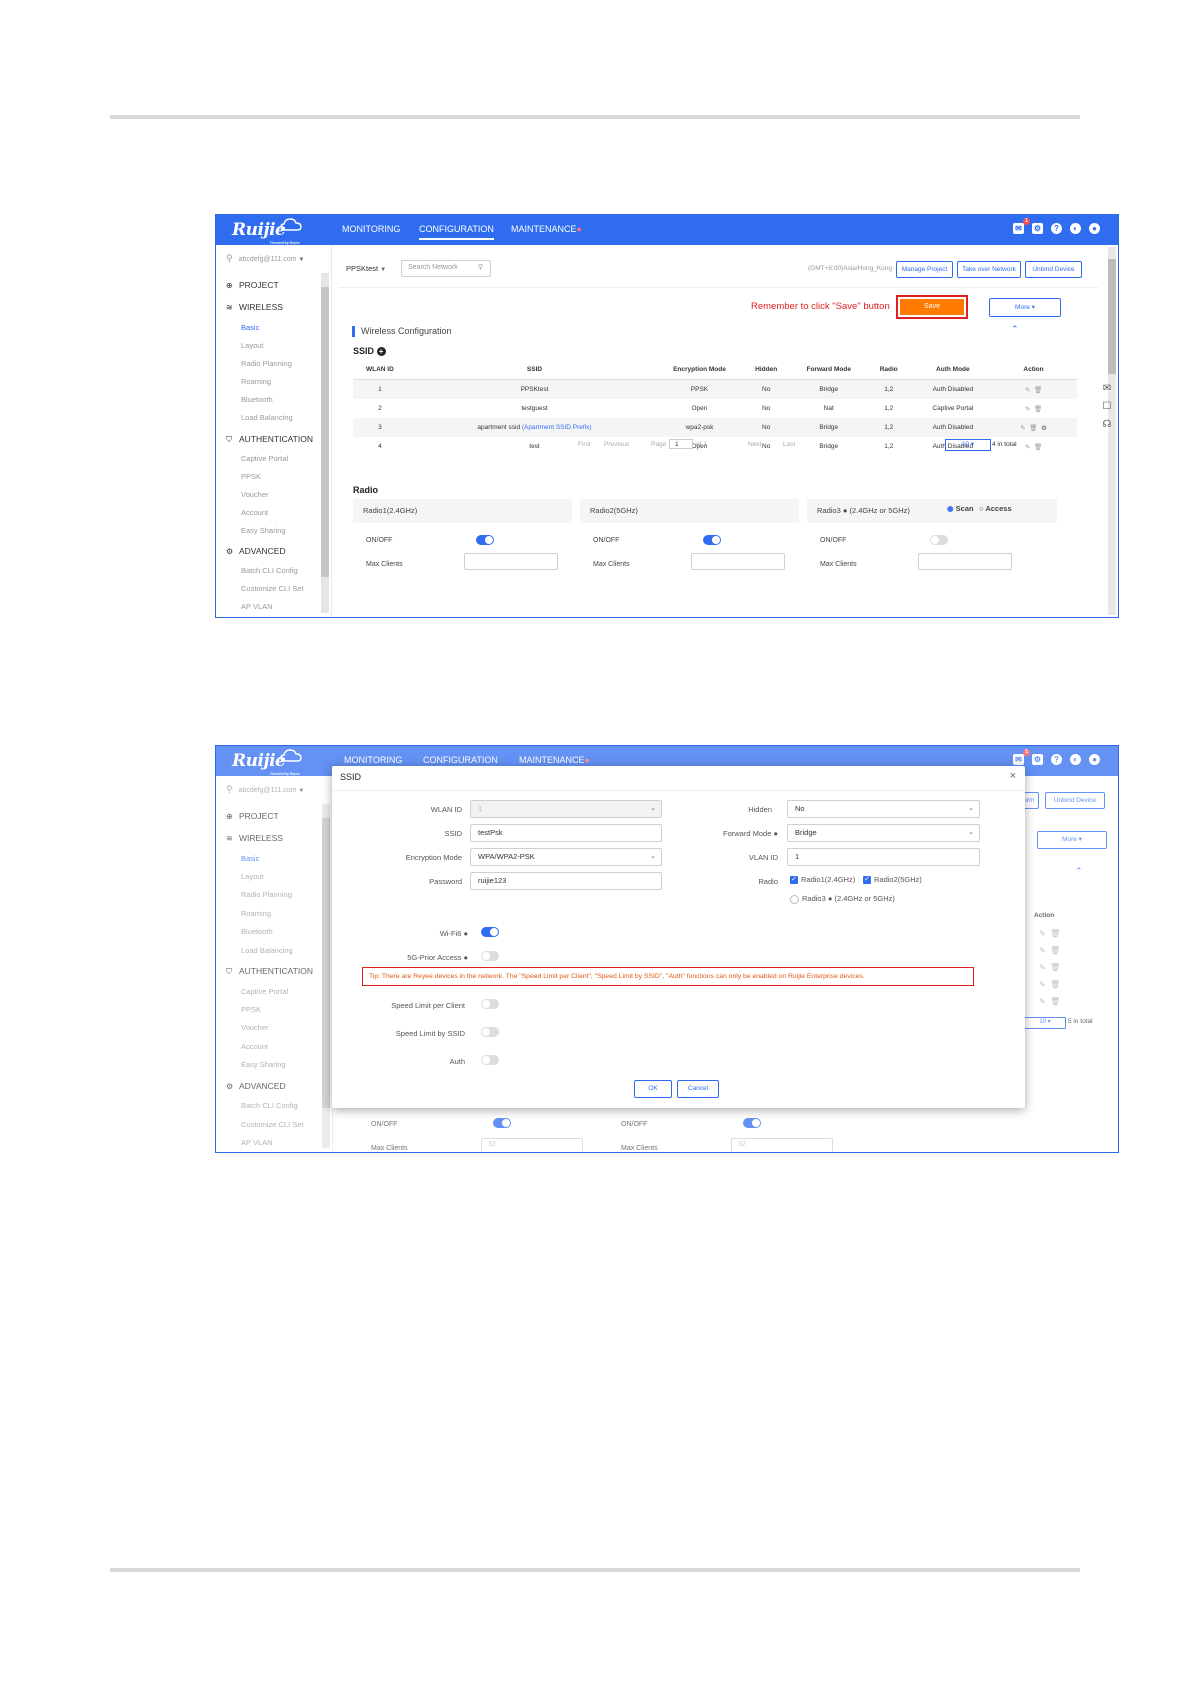  What do you see at coordinates (1015, 329) in the screenshot?
I see `collapse-icon: ⌃` at bounding box center [1015, 329].